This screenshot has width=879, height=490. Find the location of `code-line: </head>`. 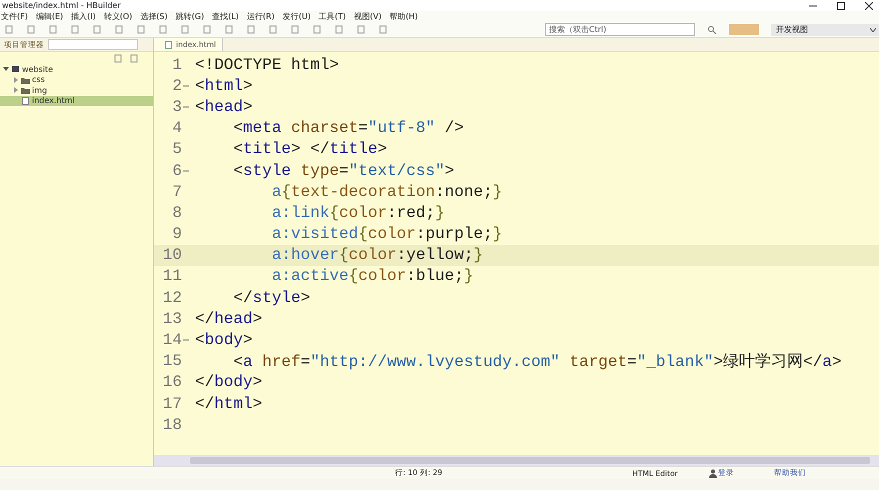

code-line: </head> is located at coordinates (228, 319).